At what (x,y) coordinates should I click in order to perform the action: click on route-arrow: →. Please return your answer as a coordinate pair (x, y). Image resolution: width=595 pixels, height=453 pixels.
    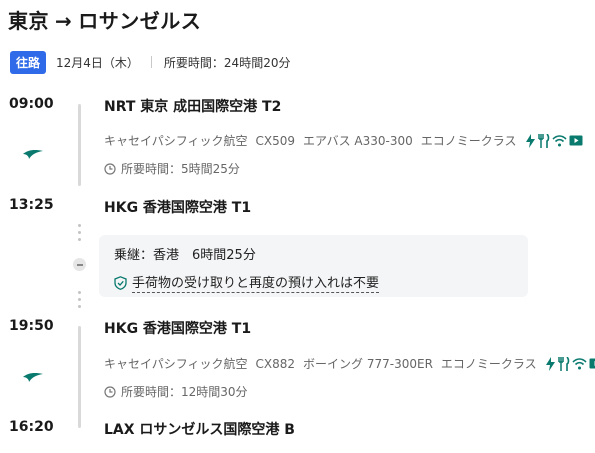
    Looking at the image, I should click on (64, 21).